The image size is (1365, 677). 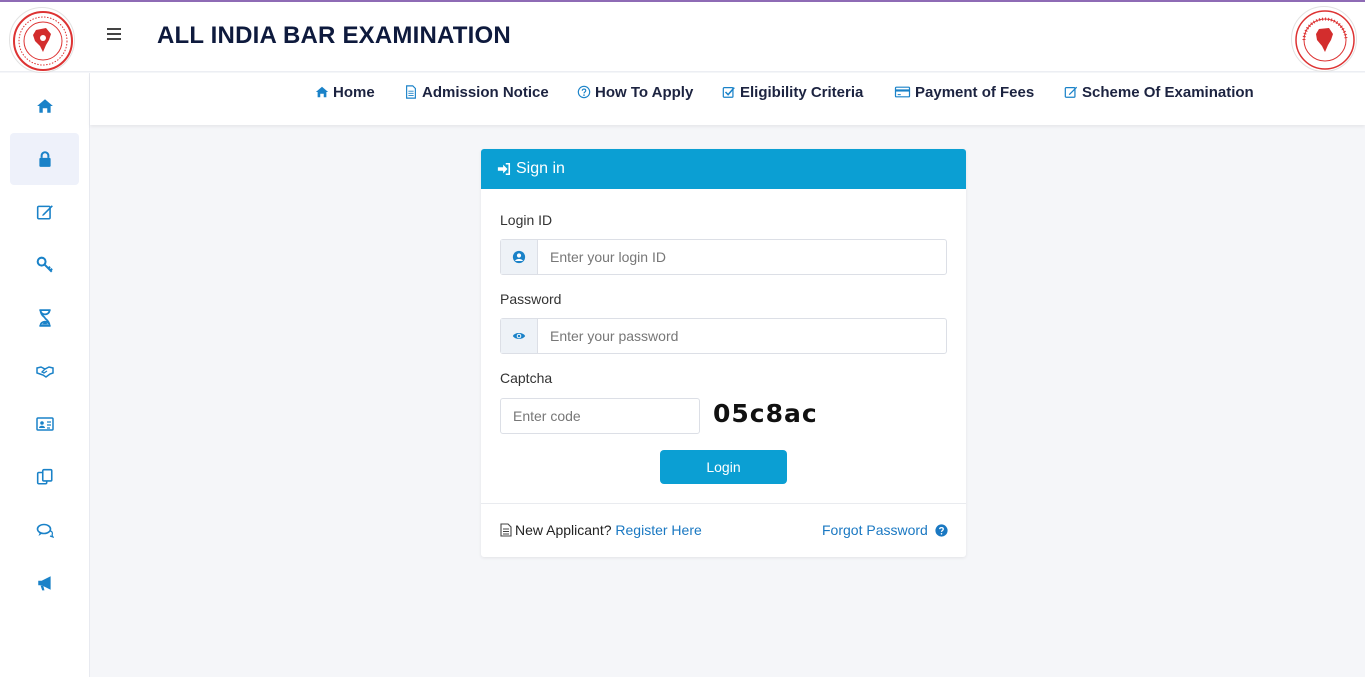 I want to click on bar-council-seal-logo, so click(x=1324, y=39).